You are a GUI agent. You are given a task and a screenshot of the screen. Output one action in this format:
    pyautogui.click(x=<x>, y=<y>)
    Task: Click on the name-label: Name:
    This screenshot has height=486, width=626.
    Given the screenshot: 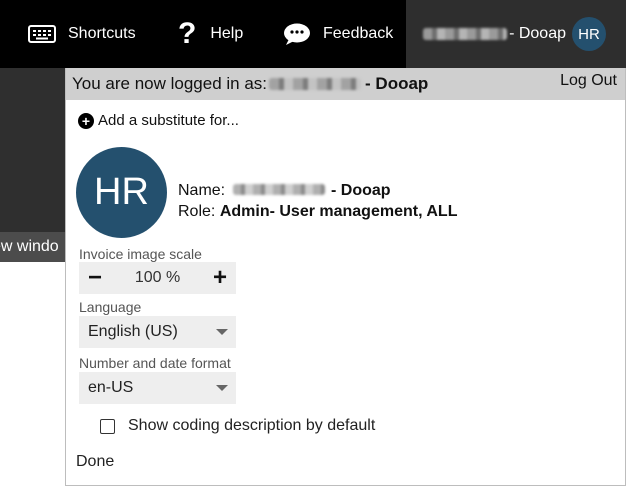 What is the action you would take?
    pyautogui.click(x=202, y=190)
    